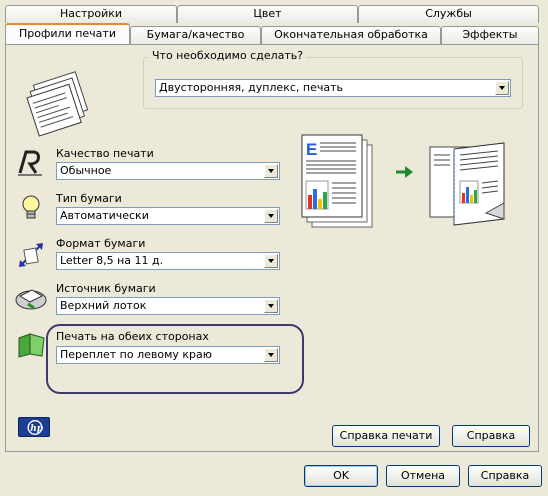 This screenshot has width=548, height=496. Describe the element at coordinates (91, 14) in the screenshot. I see `tab-settings: Настройки` at that location.